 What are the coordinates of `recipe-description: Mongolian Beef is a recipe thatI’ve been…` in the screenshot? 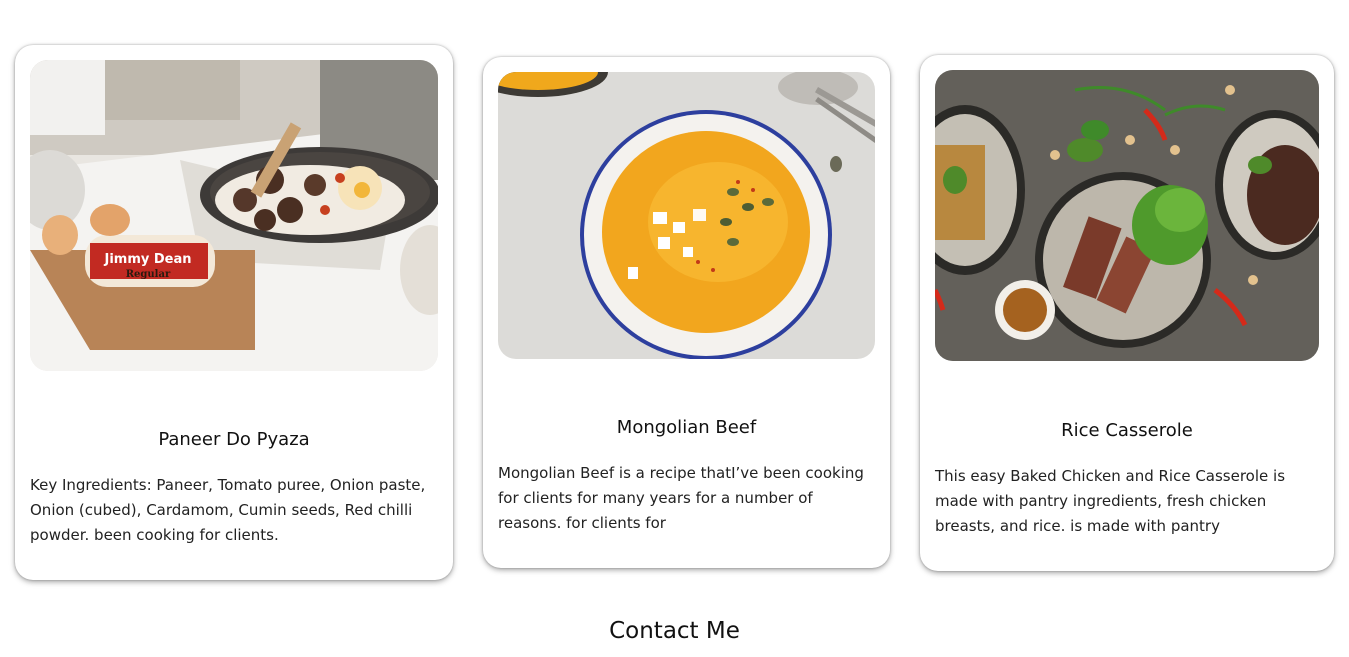 It's located at (681, 498).